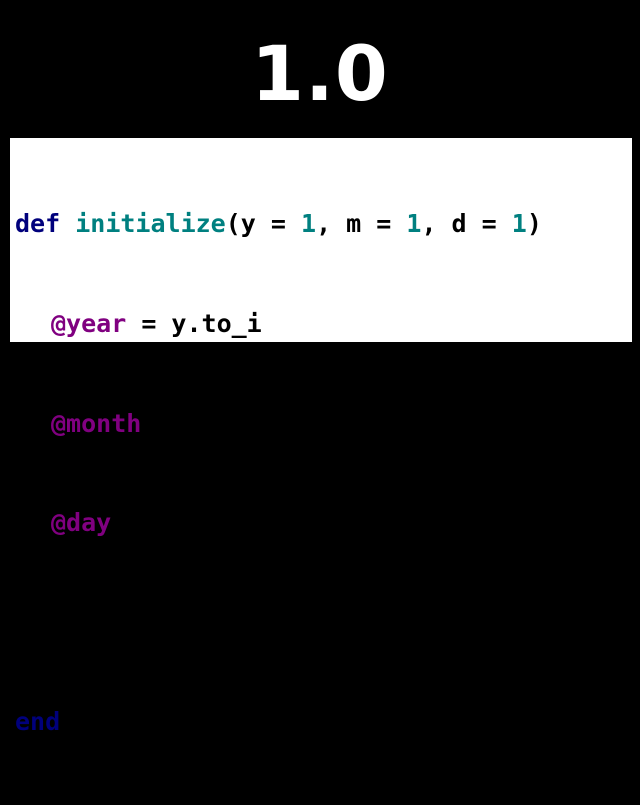  I want to click on param-m: , m =, so click(361, 224).